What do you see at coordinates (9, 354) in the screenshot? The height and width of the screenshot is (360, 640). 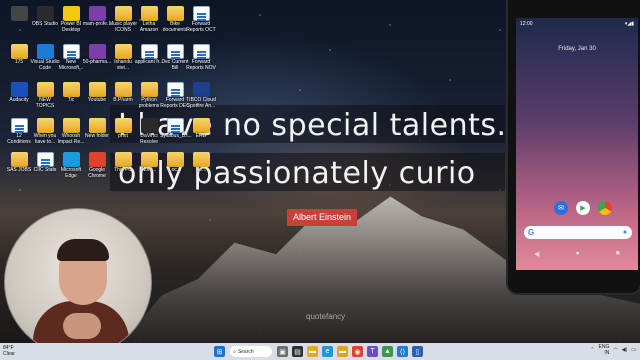 I see `weather-desc: Clear` at bounding box center [9, 354].